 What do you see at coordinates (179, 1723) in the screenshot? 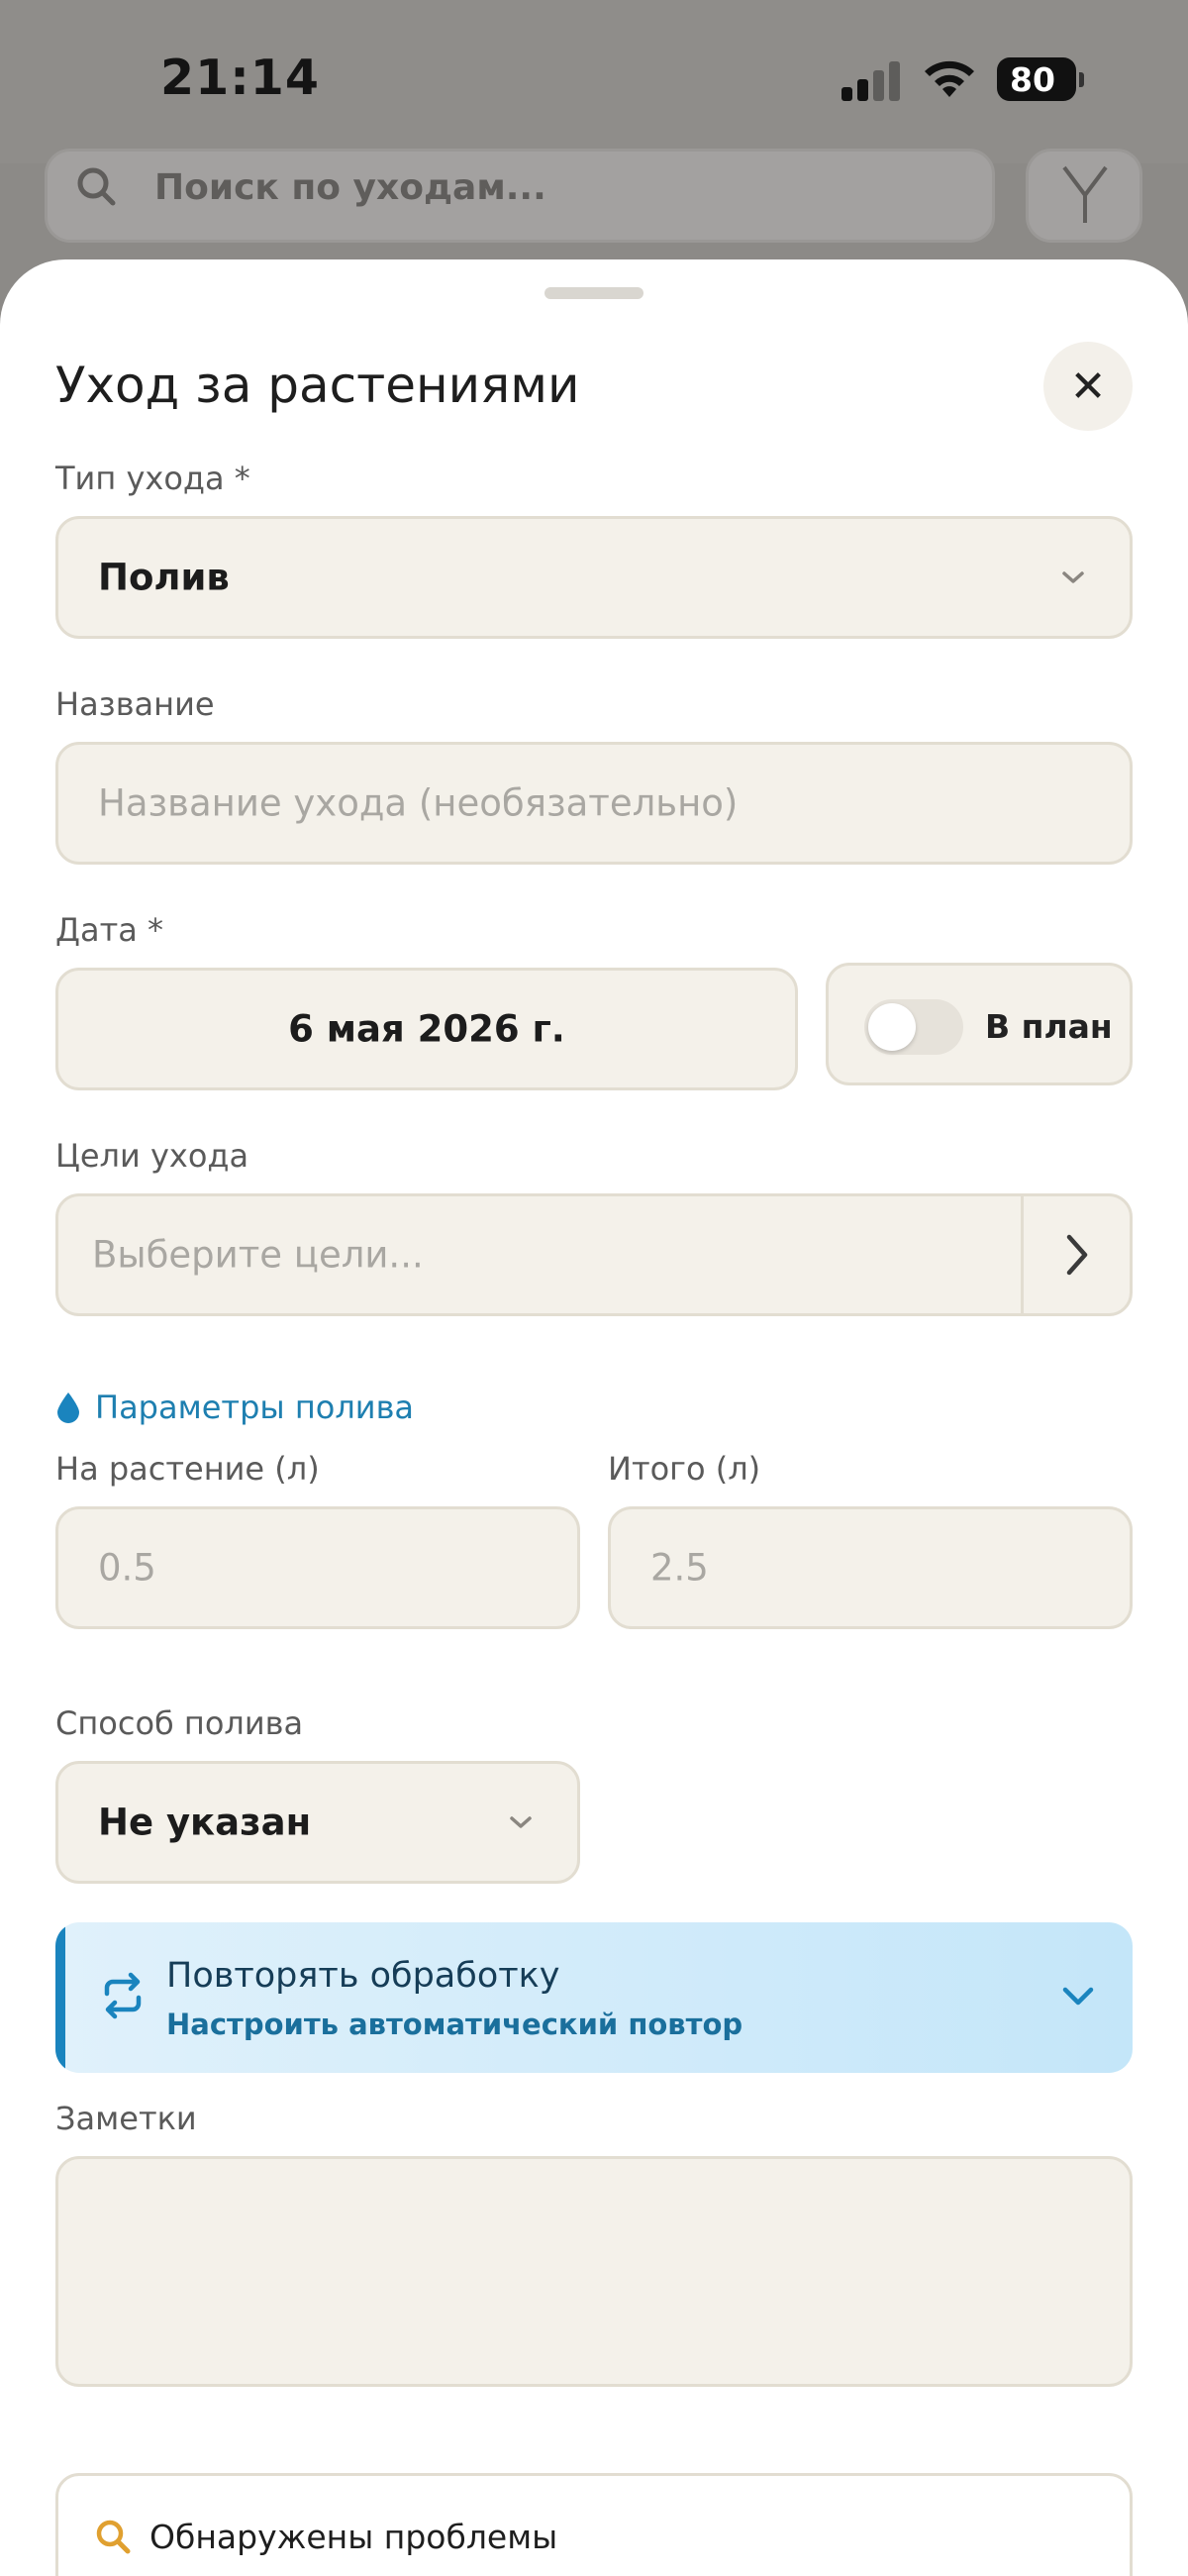
I see `watering-method-label: Способ полива` at bounding box center [179, 1723].